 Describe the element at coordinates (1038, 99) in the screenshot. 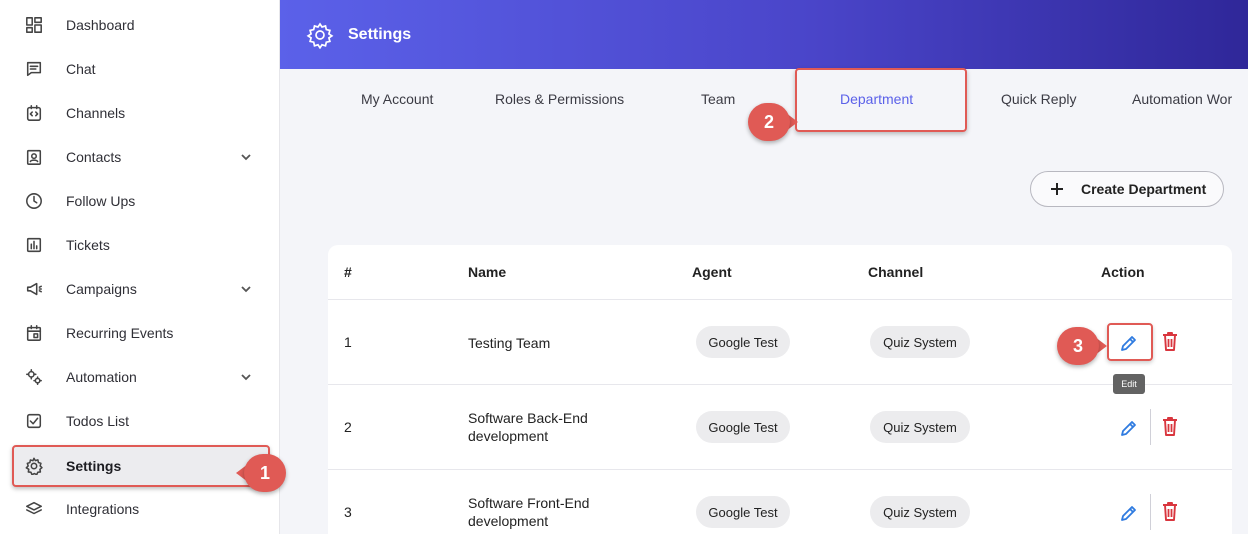

I see `tab-quick-reply: Quick Reply` at that location.